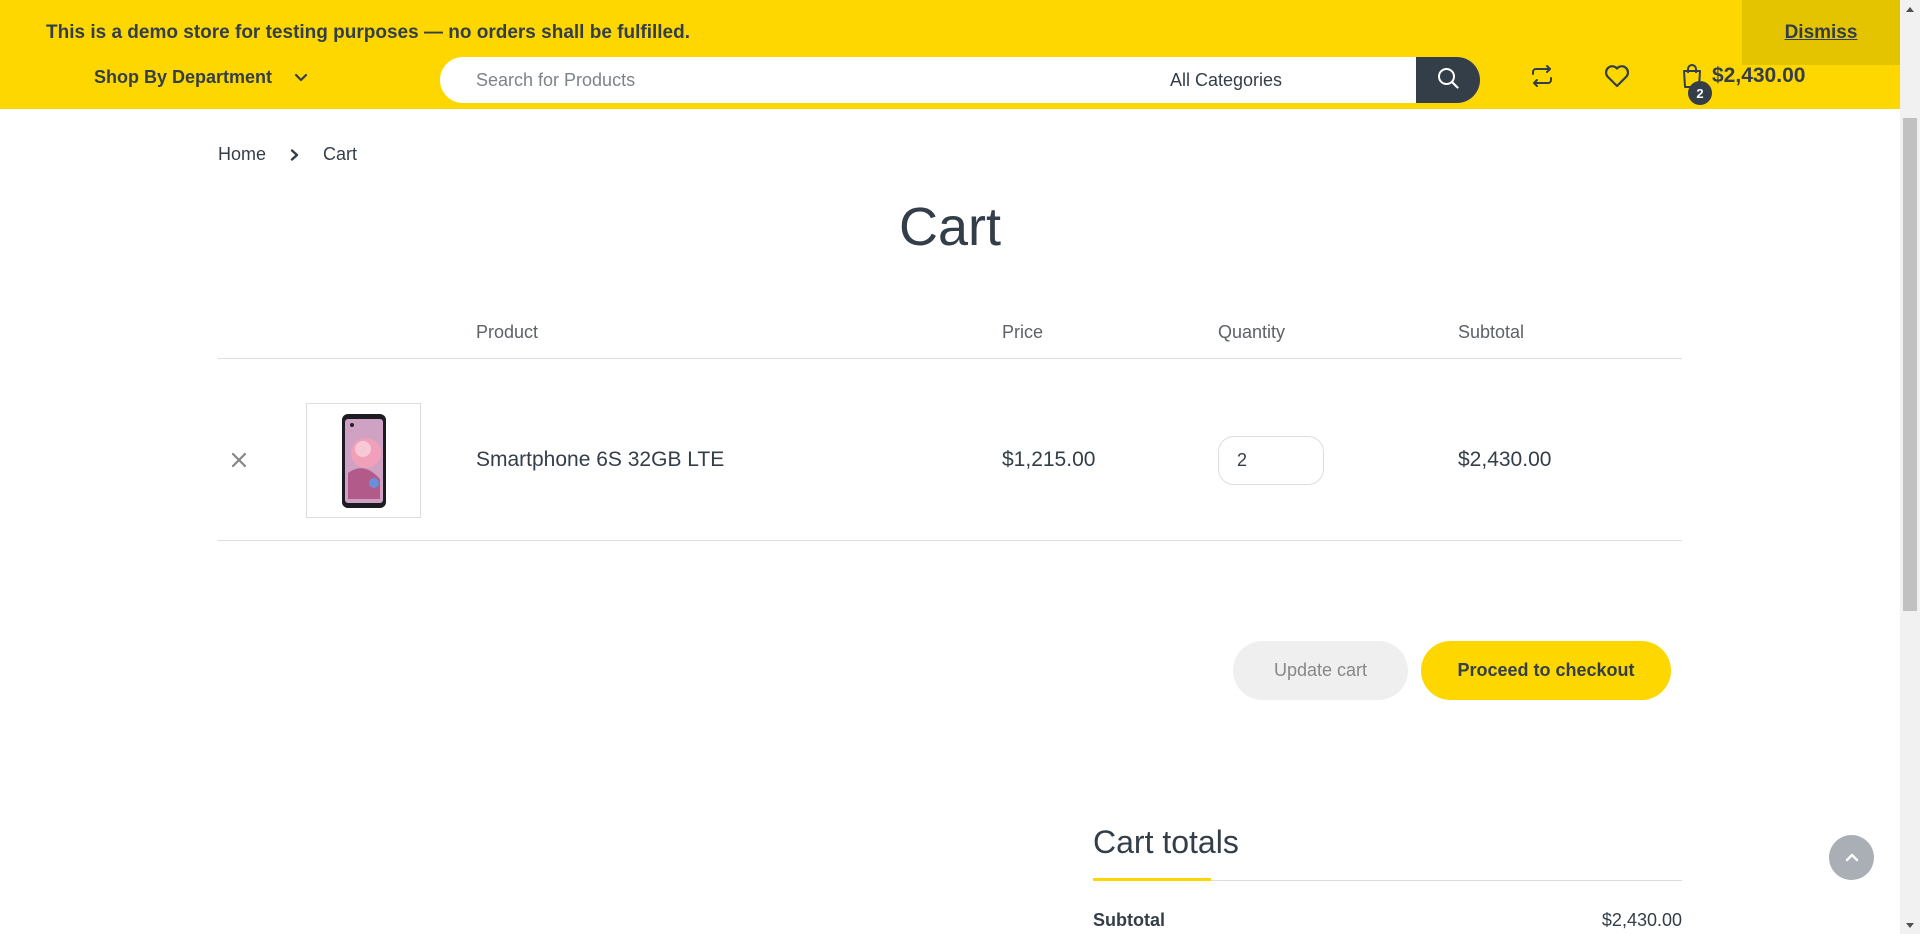 Image resolution: width=1920 pixels, height=934 pixels. Describe the element at coordinates (1320, 670) in the screenshot. I see `update-cart-button: Update cart` at that location.